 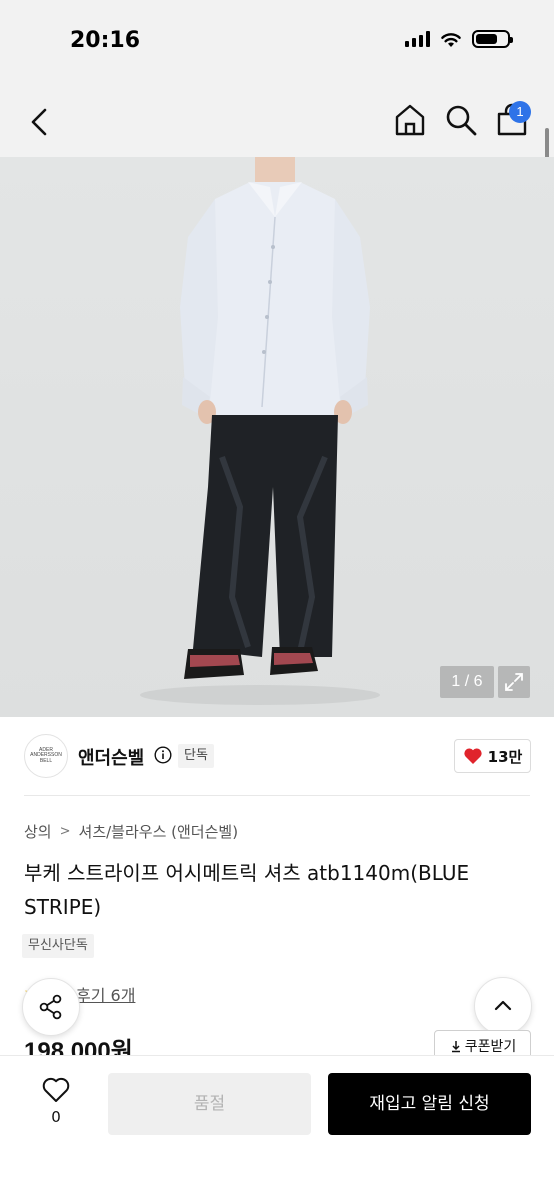 I want to click on soldout-button: 품절, so click(x=209, y=1104).